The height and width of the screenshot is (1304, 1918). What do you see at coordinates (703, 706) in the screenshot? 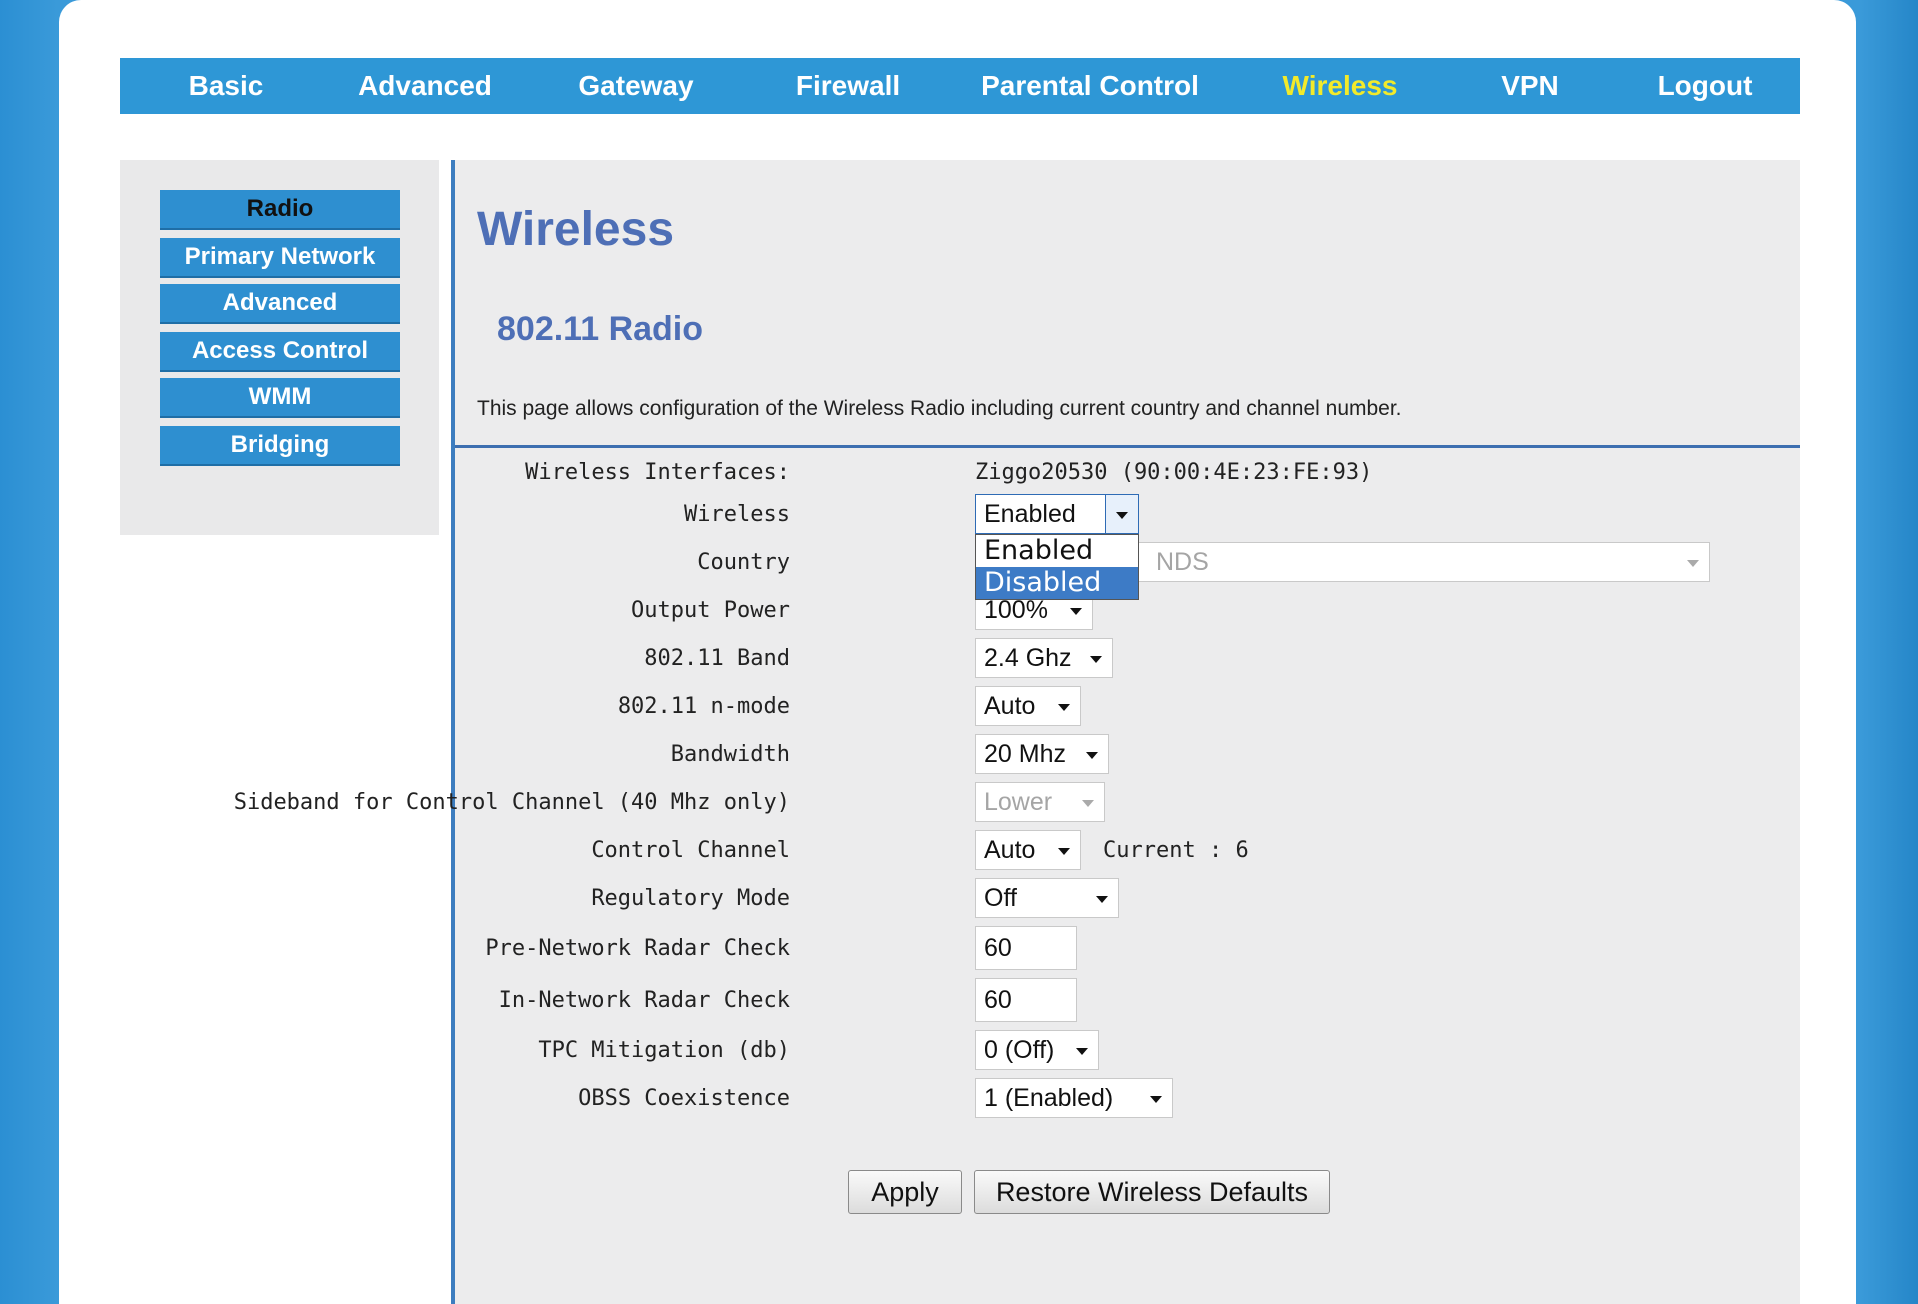
I see `nmode-label: 802.11 n-mode` at bounding box center [703, 706].